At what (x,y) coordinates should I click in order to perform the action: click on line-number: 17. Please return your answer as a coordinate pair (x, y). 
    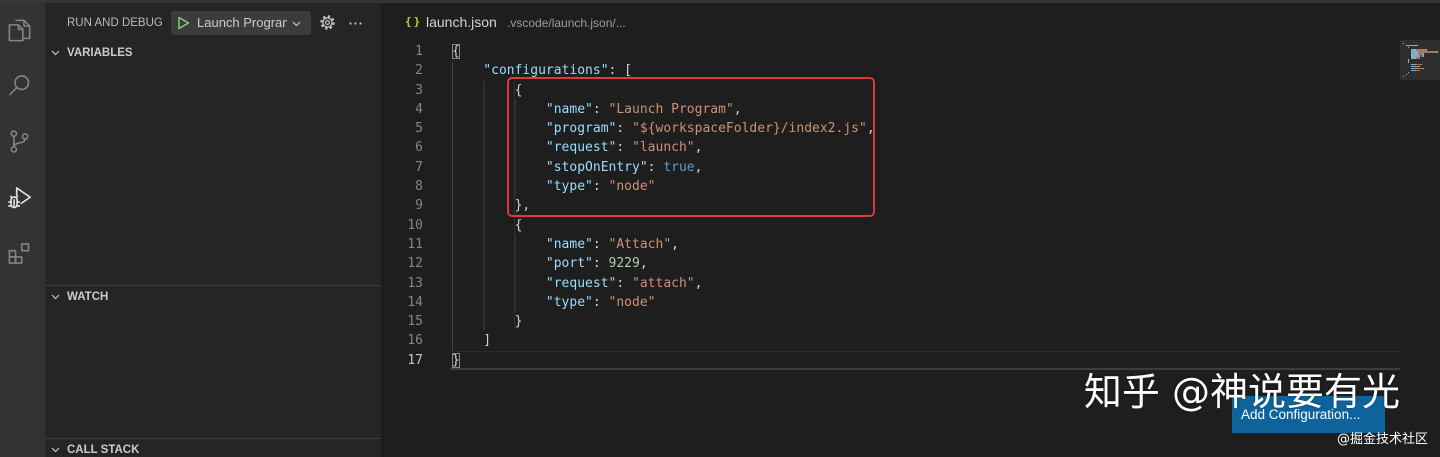
    Looking at the image, I should click on (415, 360).